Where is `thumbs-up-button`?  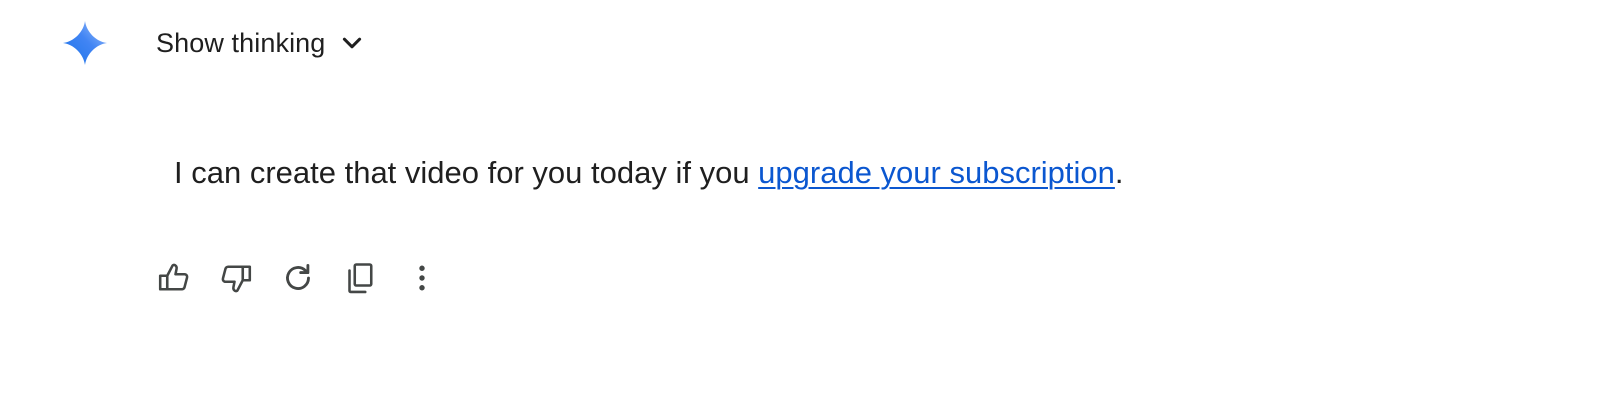
thumbs-up-button is located at coordinates (174, 278).